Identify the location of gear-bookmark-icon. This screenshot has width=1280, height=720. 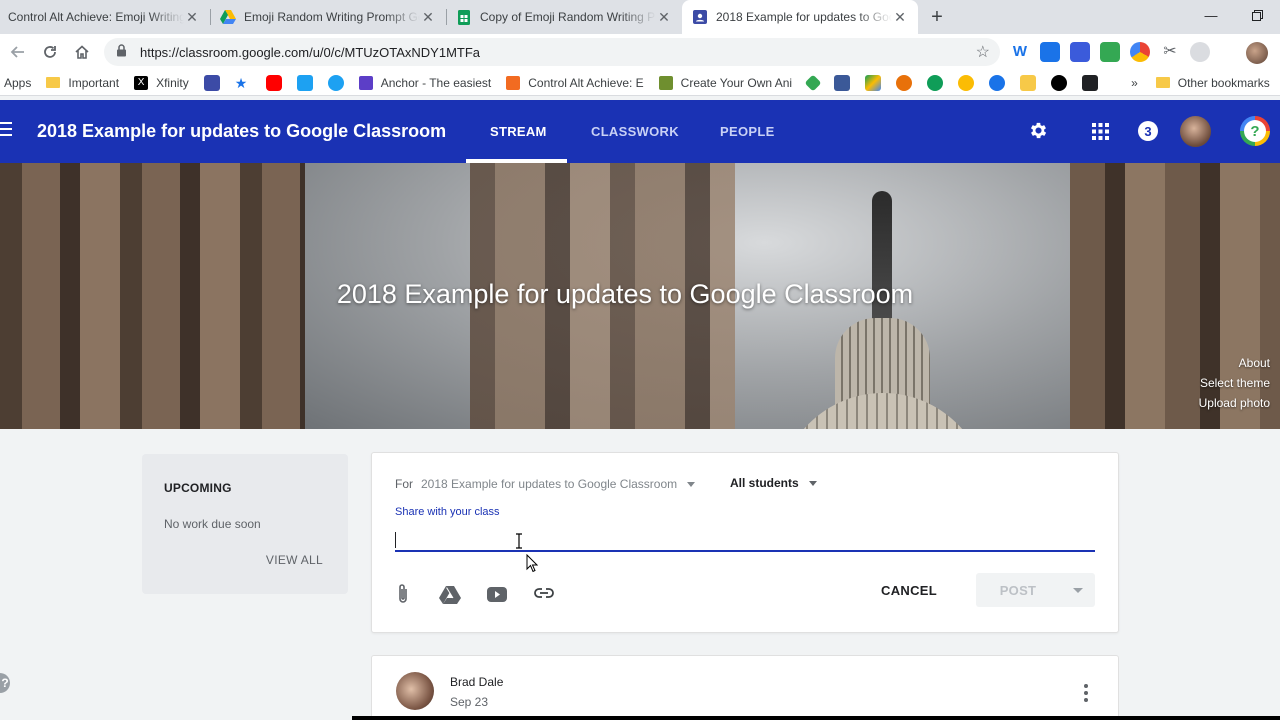
(935, 82).